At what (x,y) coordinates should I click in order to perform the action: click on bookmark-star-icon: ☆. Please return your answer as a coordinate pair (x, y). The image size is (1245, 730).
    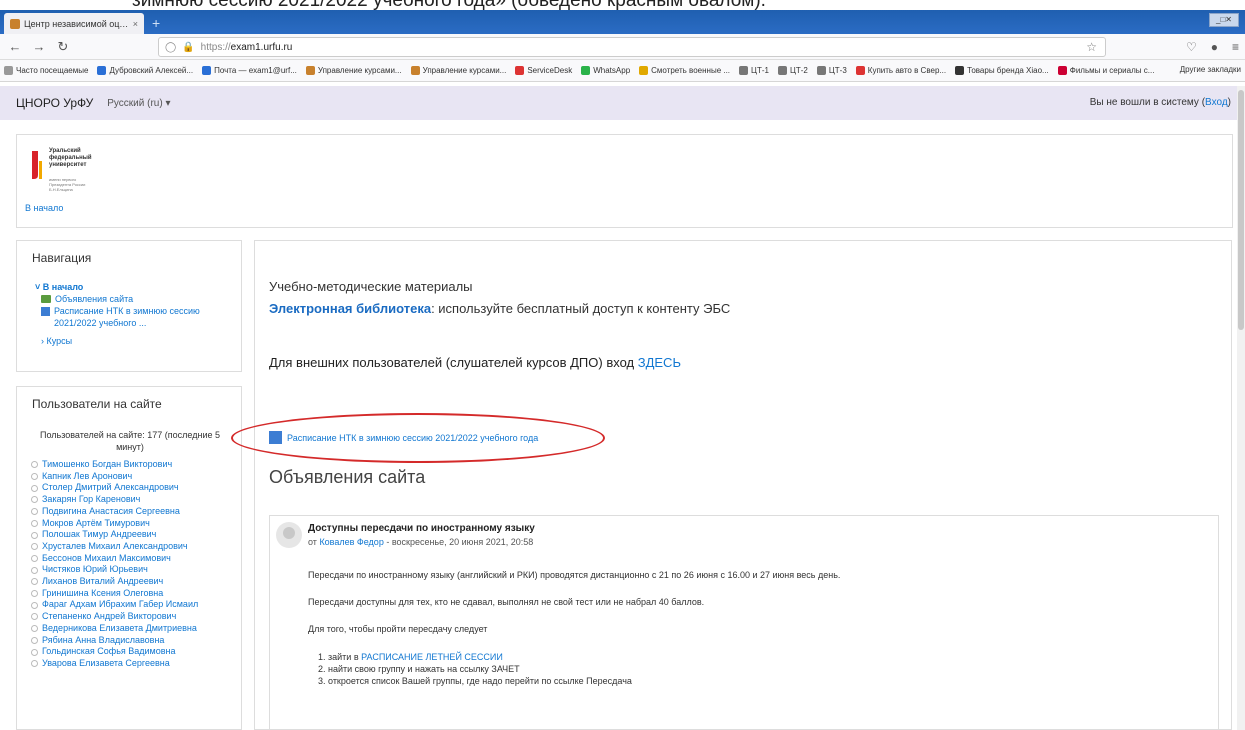
    Looking at the image, I should click on (1091, 47).